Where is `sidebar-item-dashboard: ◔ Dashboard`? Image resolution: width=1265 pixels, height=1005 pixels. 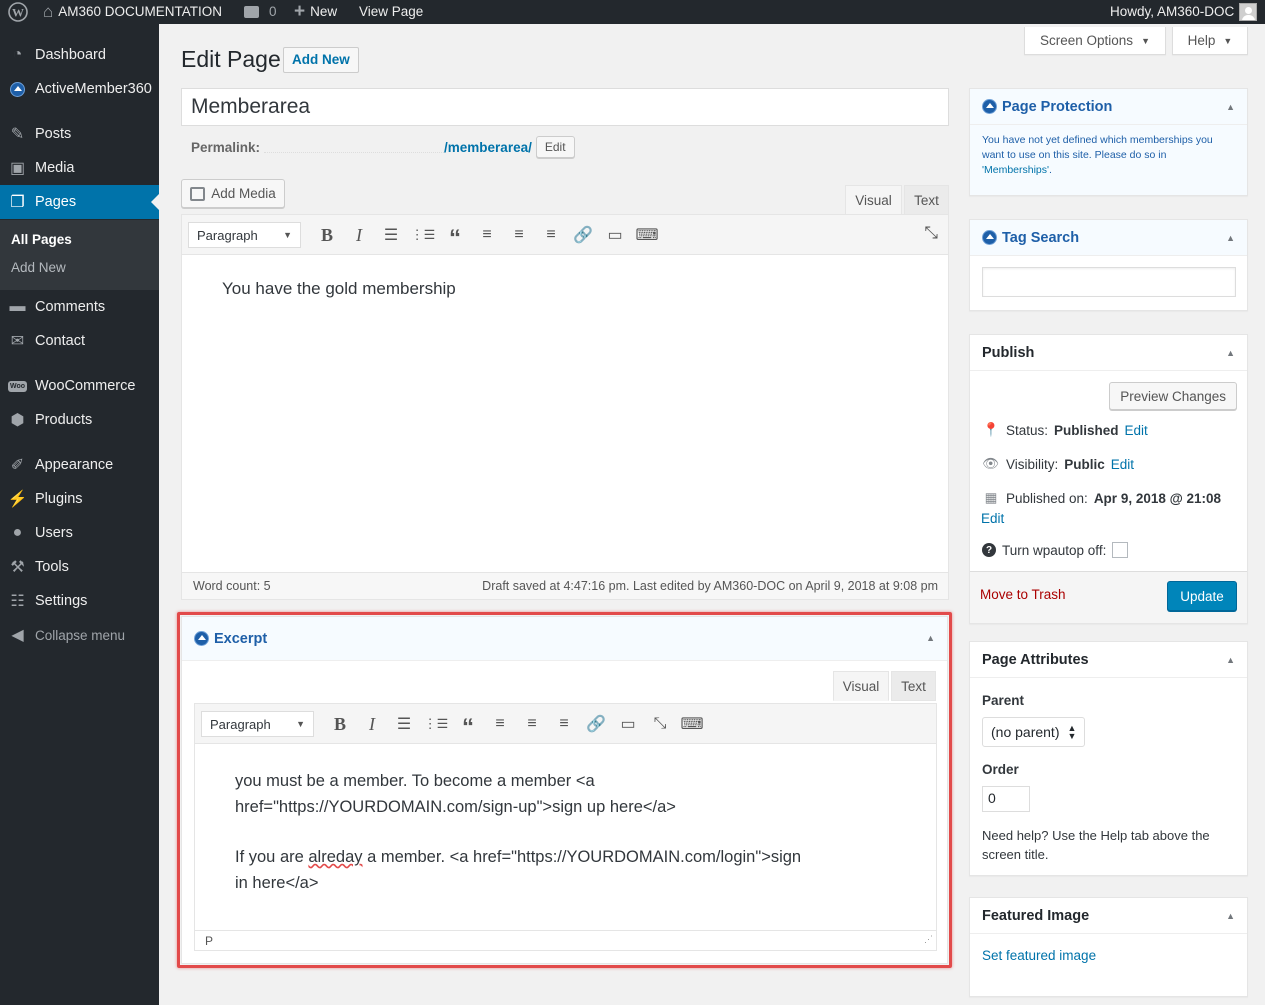 sidebar-item-dashboard: ◔ Dashboard is located at coordinates (79, 55).